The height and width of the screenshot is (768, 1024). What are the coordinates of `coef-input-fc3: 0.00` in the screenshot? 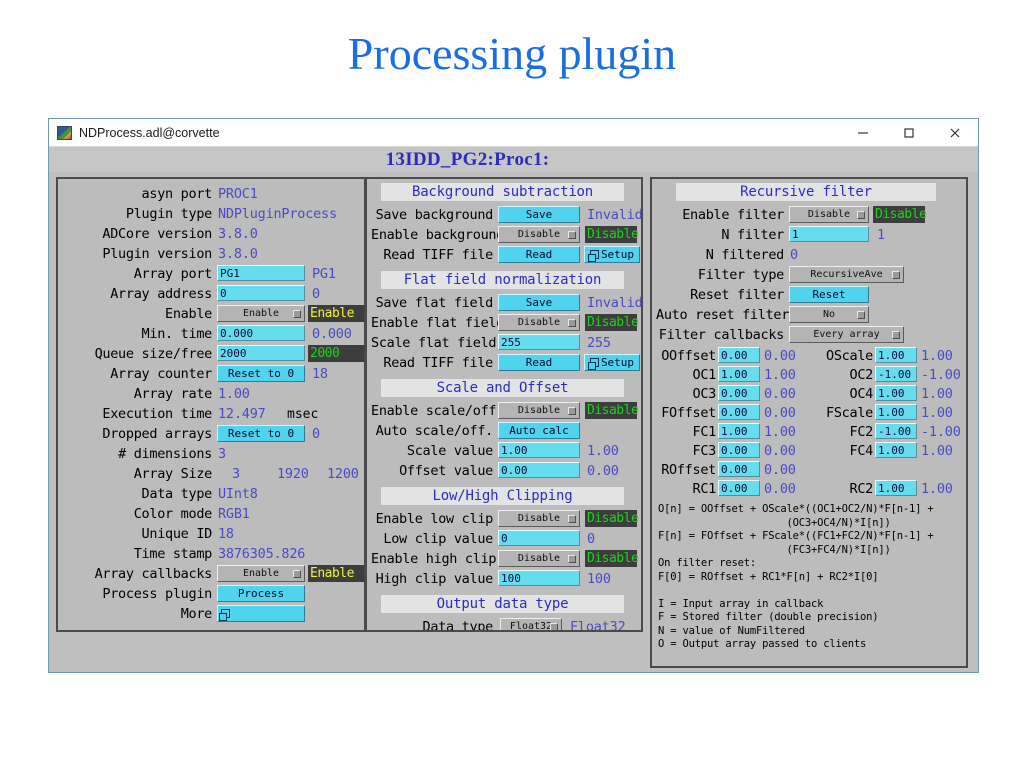 It's located at (739, 450).